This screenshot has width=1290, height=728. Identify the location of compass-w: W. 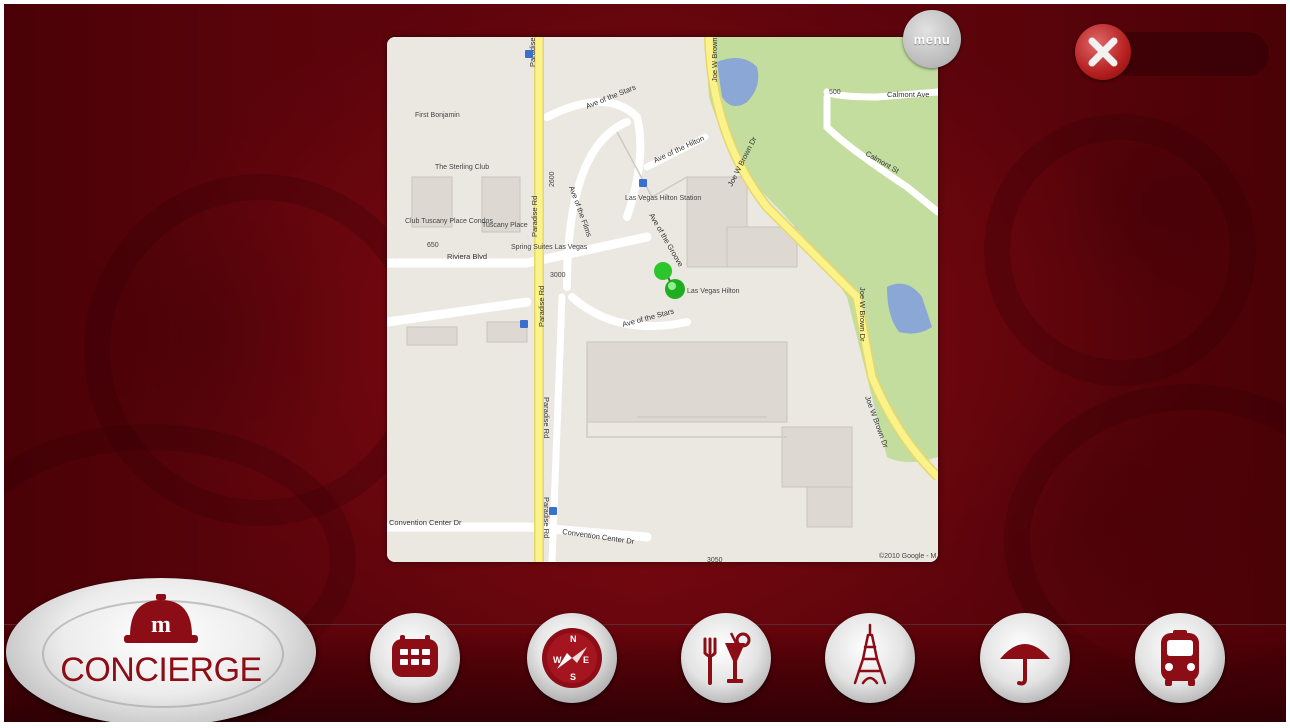
(557, 660).